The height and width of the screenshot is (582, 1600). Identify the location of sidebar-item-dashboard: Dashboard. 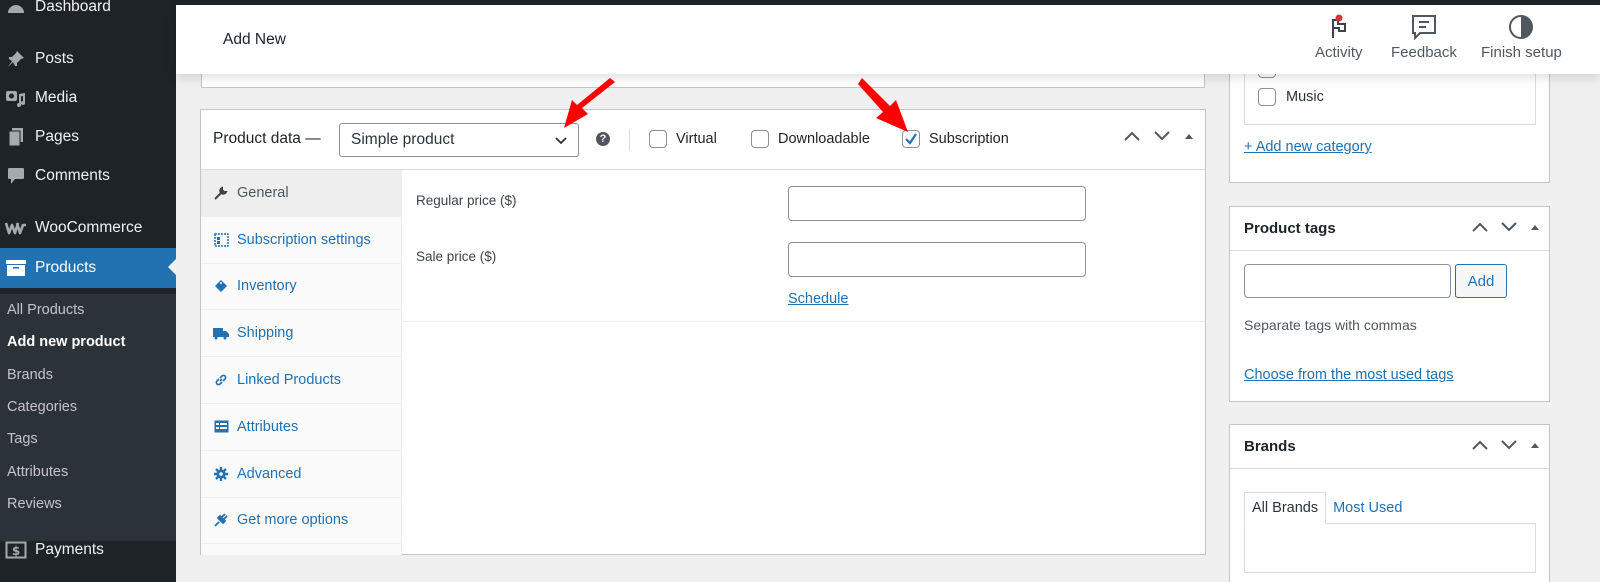
(88, 13).